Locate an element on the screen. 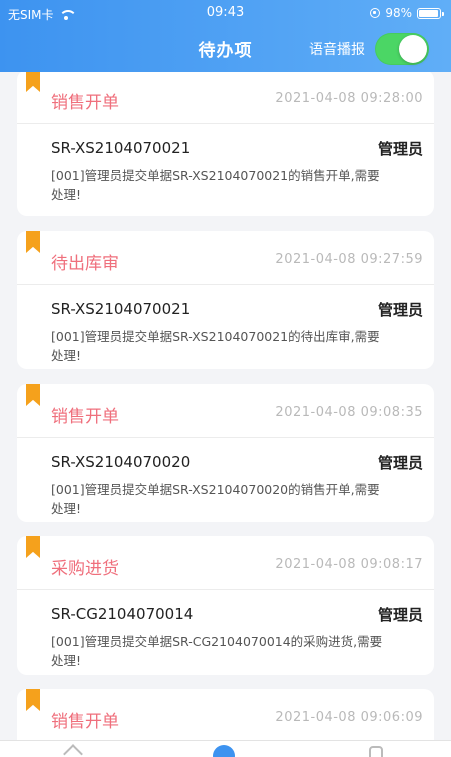  task-title: 待出库审 is located at coordinates (85, 264).